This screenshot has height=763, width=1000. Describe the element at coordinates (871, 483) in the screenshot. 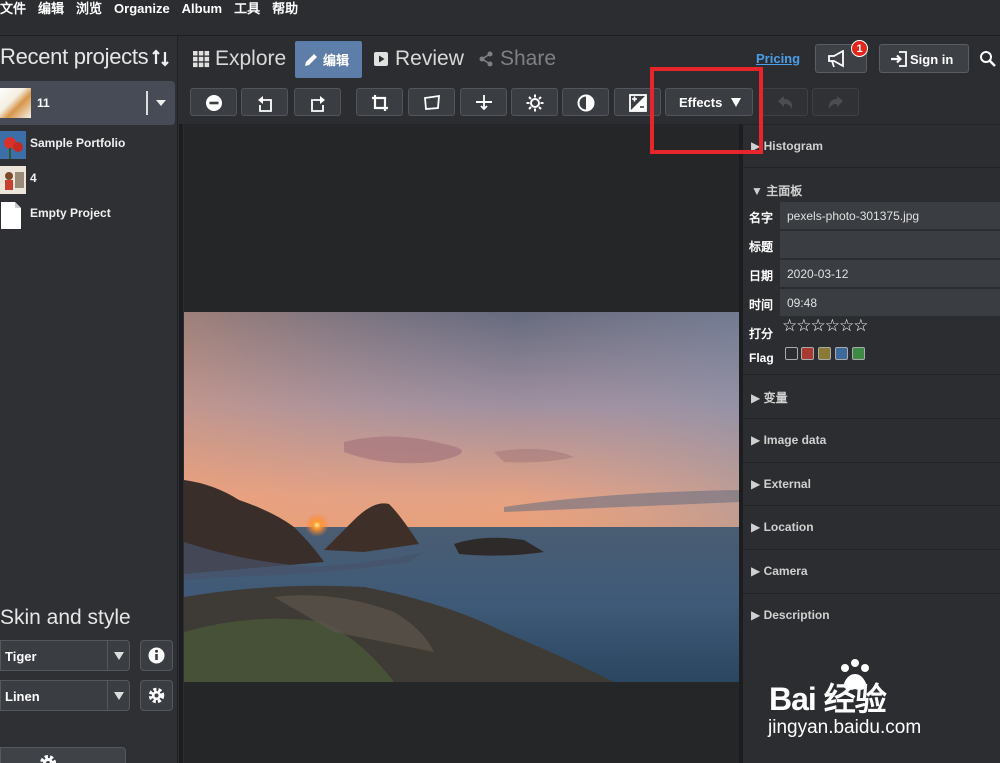

I see `section-external: ▶ External` at that location.